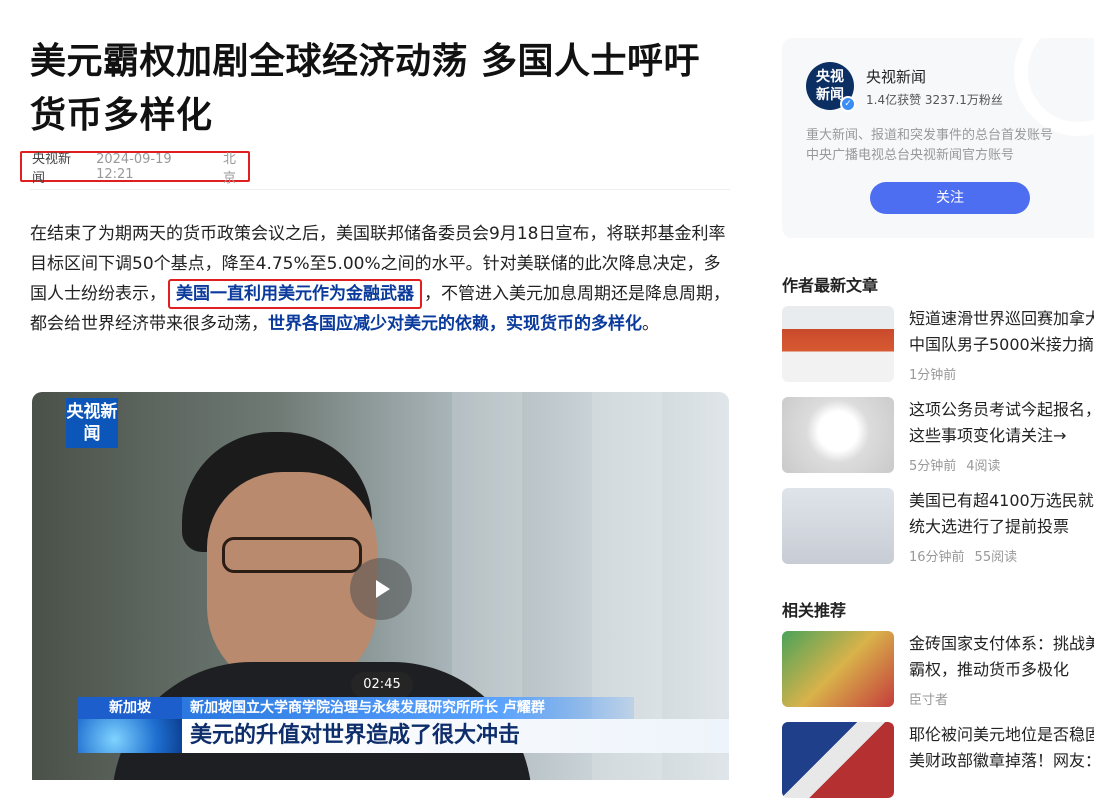 This screenshot has height=798, width=1094. I want to click on list-item-meta: 5分钟前 4阅读, so click(955, 464).